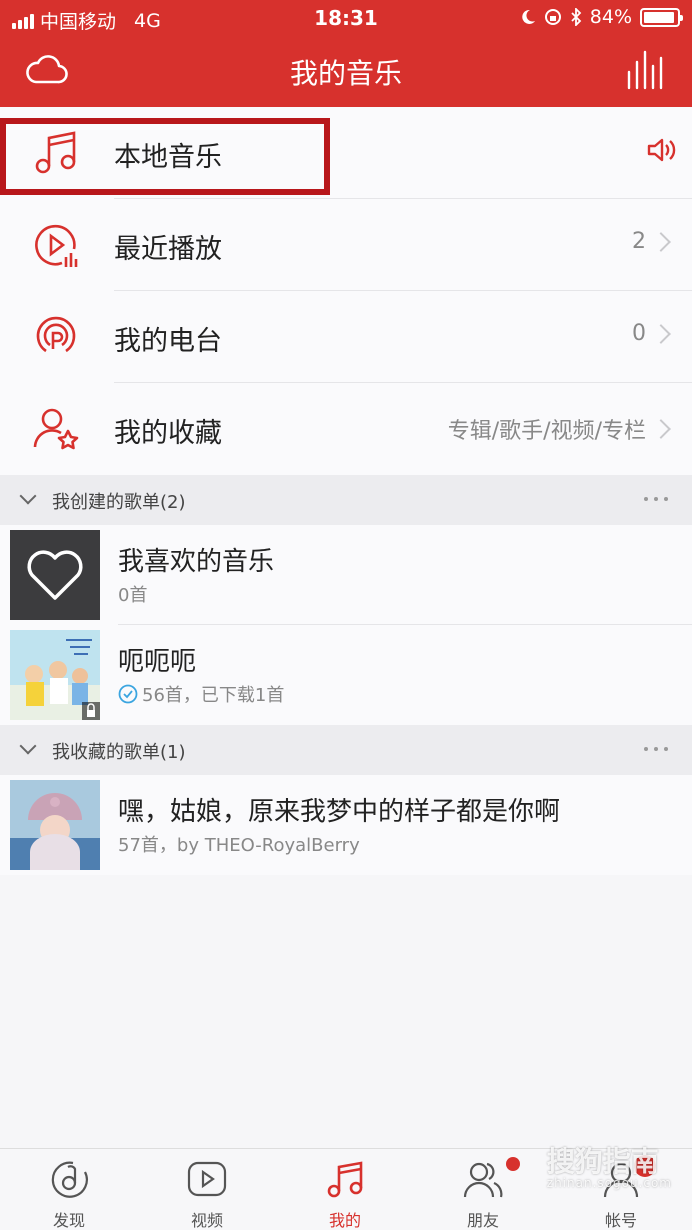 This screenshot has height=1230, width=692. Describe the element at coordinates (620, 1220) in the screenshot. I see `tab-label: 帐号` at that location.